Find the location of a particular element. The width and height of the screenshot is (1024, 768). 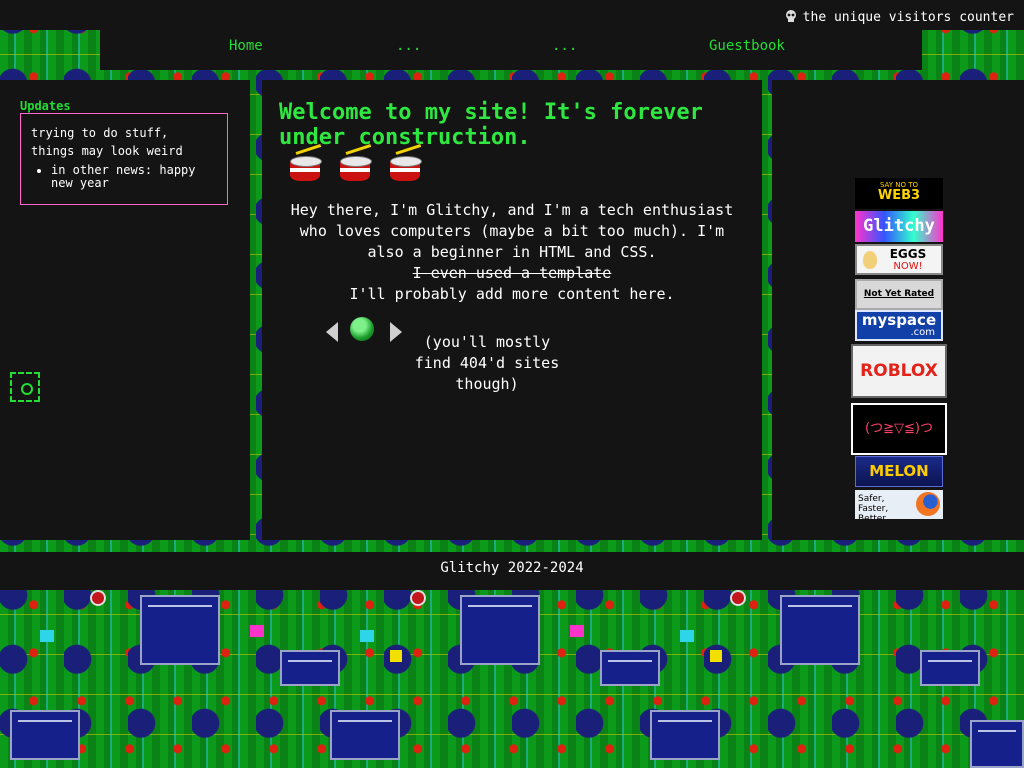

navigation-bar: Home ... ... Guestbook is located at coordinates (511, 50).